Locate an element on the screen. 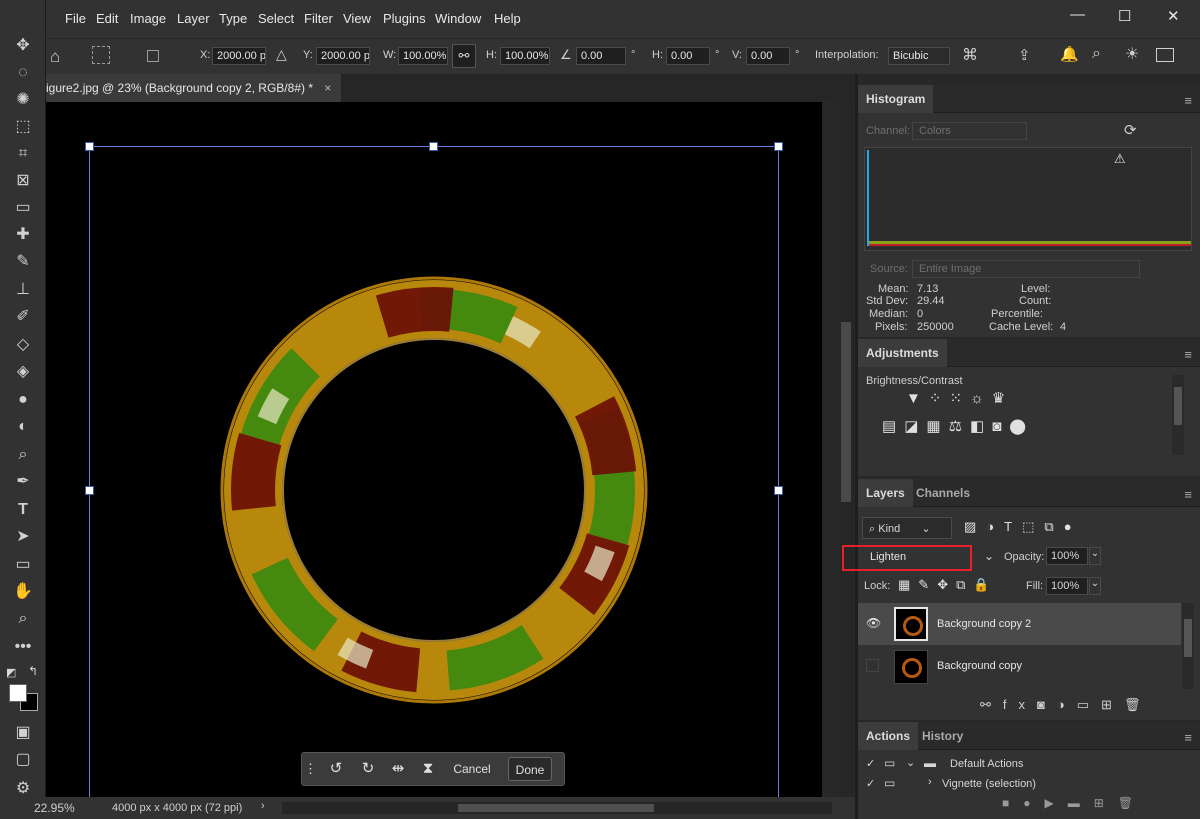 The width and height of the screenshot is (1200, 819). layers-scrollbar is located at coordinates (1188, 646).